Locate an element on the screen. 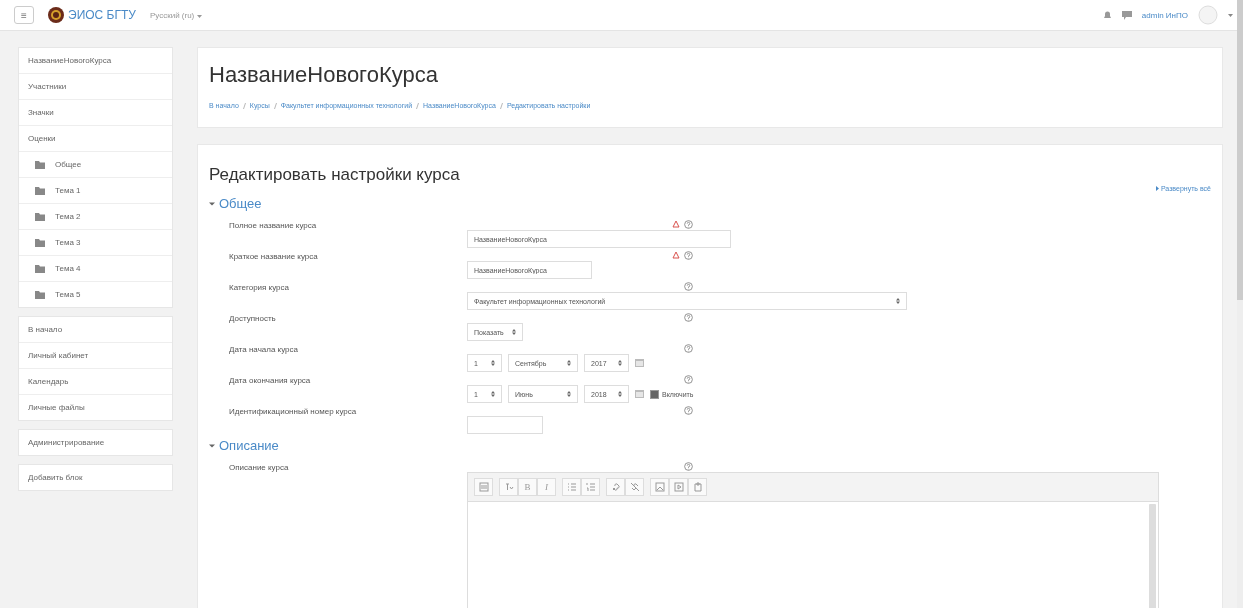 This screenshot has width=1243, height=608. field-label: Дата окончания курса is located at coordinates (270, 380).